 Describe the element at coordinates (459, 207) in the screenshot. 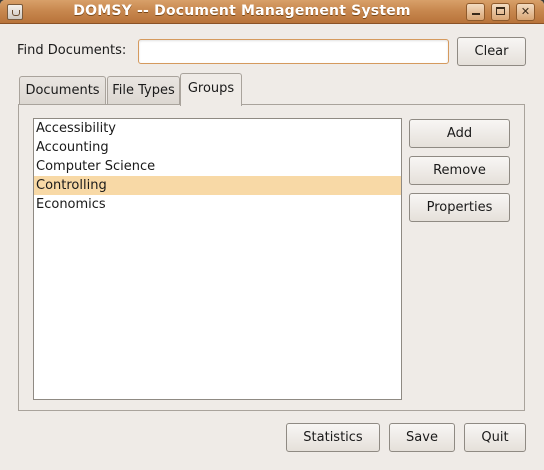

I see `group-properties-button: Properties` at that location.